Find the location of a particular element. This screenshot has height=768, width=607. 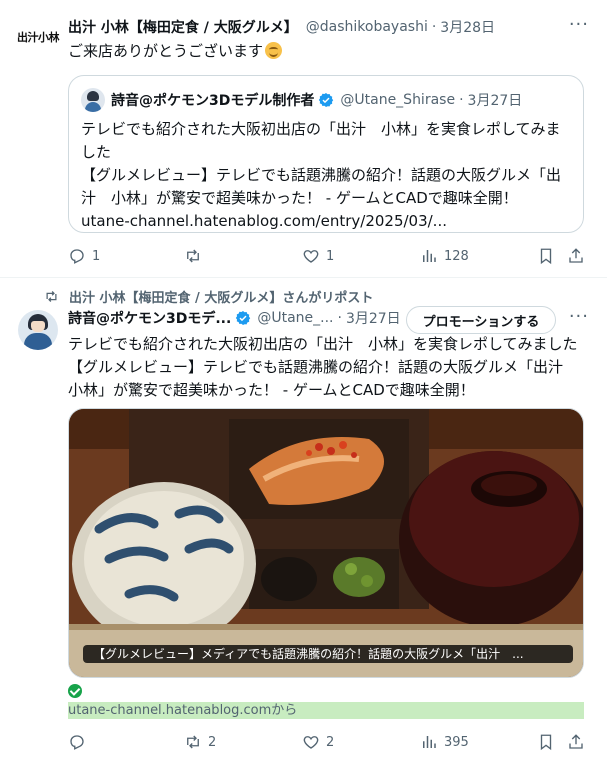

like-button: 2 is located at coordinates (318, 742).